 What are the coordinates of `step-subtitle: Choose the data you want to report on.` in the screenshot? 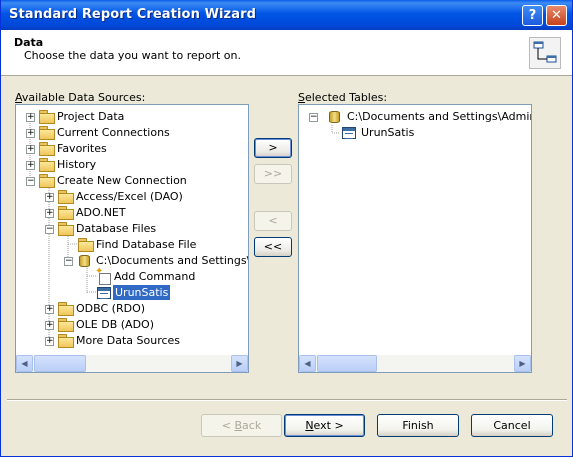 It's located at (132, 55).